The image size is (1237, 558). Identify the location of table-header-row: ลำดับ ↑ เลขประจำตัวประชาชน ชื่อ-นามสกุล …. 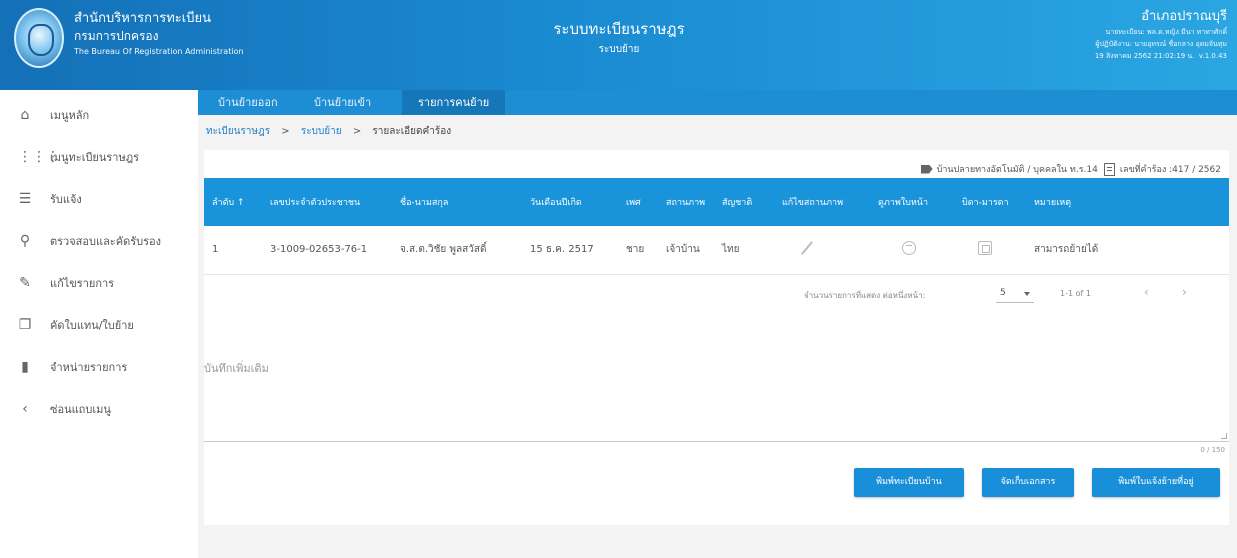
(716, 202).